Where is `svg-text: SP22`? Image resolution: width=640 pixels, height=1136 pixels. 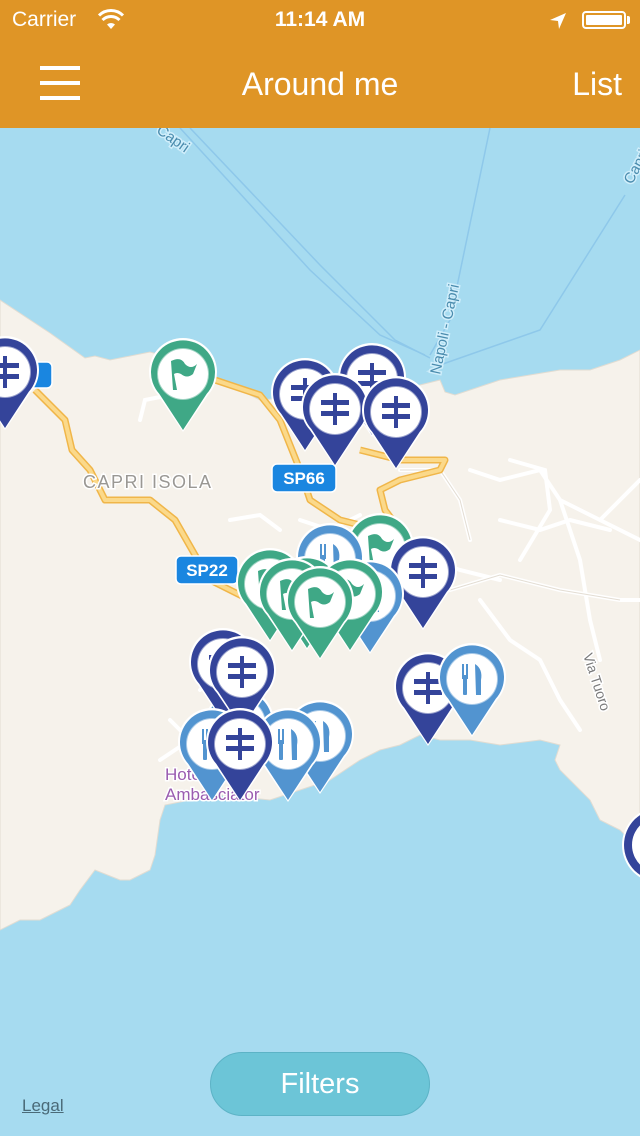 svg-text: SP22 is located at coordinates (207, 570).